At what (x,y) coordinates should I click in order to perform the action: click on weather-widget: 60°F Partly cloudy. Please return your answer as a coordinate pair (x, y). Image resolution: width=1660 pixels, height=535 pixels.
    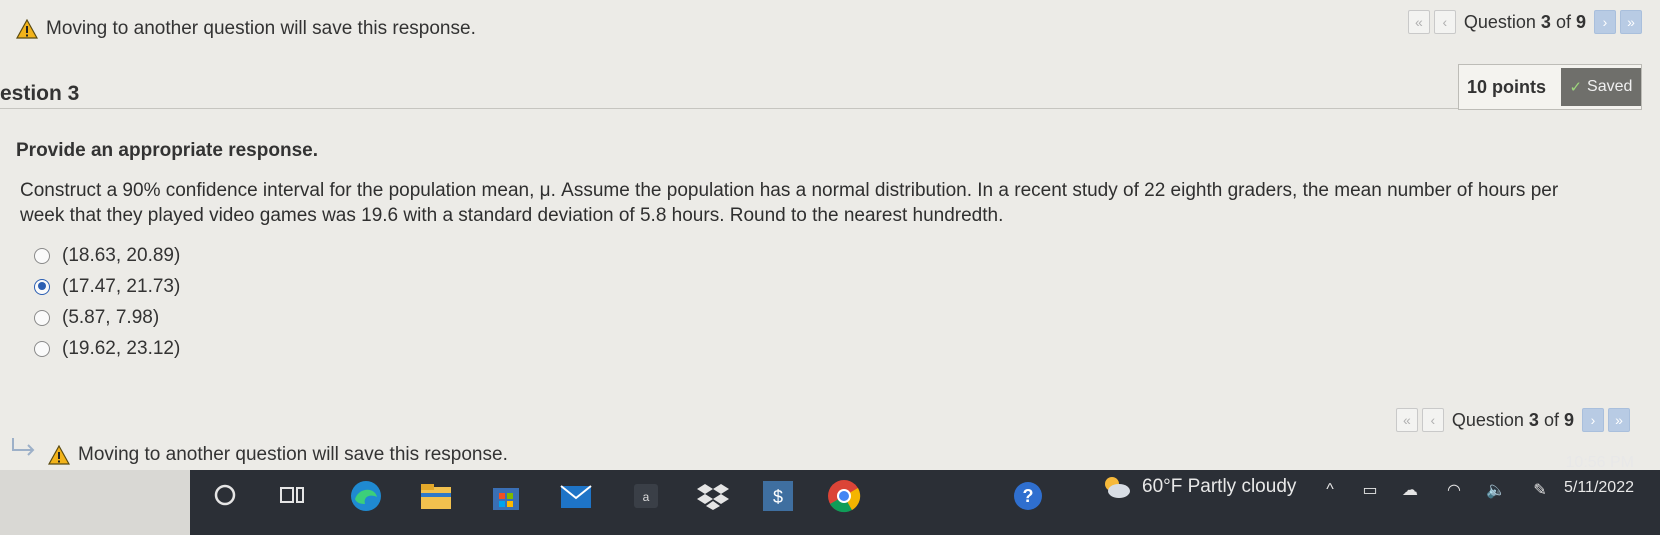
    Looking at the image, I should click on (1198, 487).